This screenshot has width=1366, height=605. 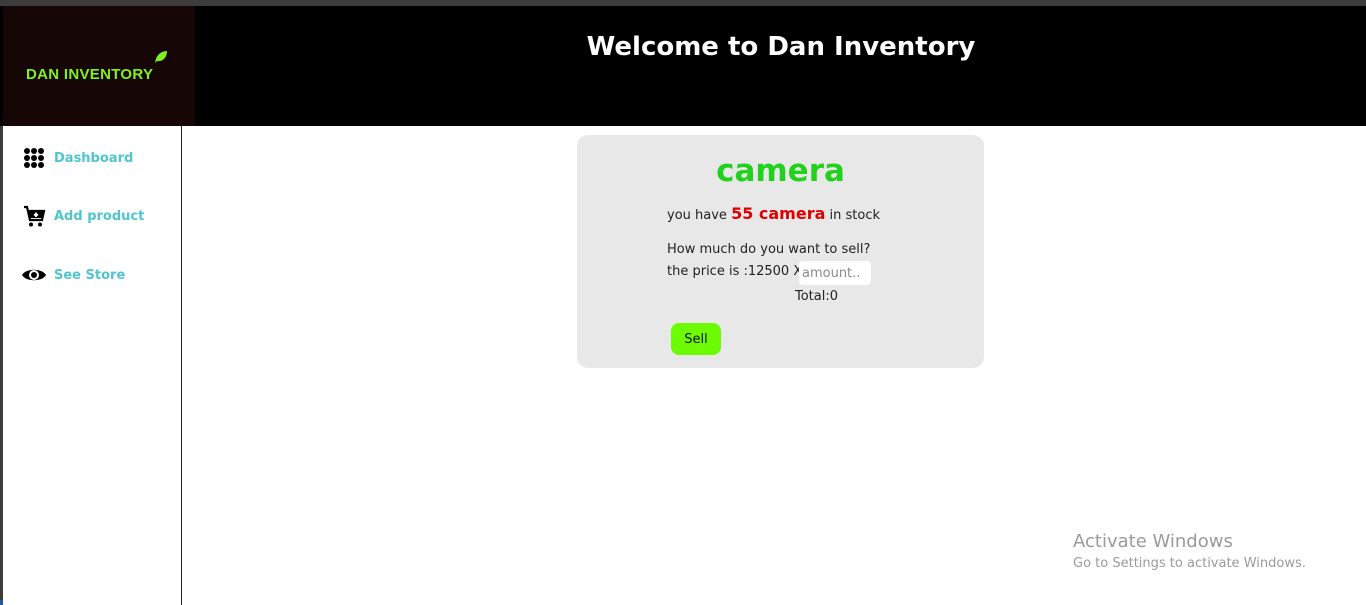 I want to click on stock-info: you have 55 camera in stock, so click(x=773, y=213).